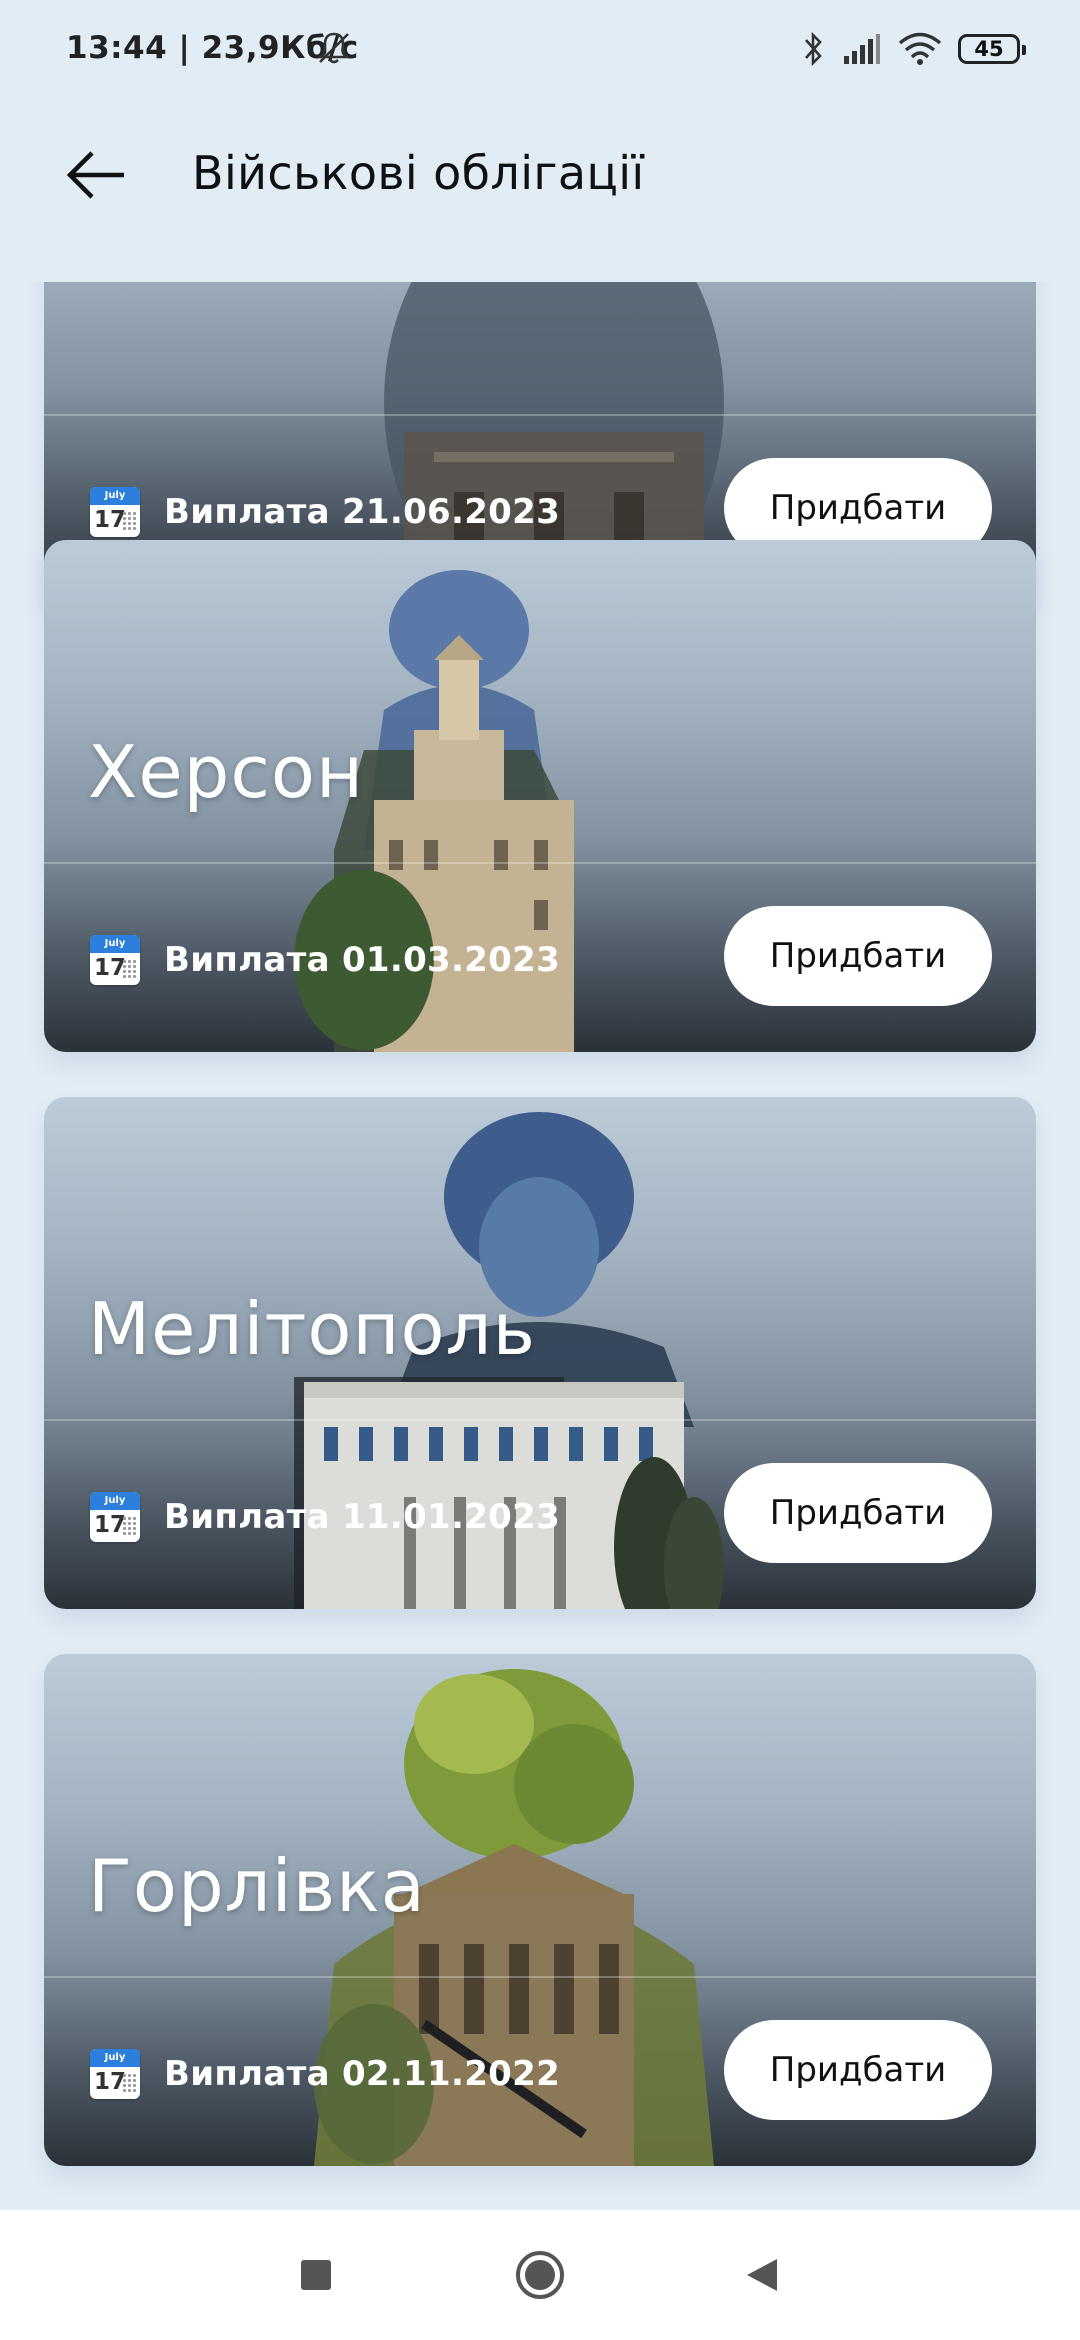 The image size is (1080, 2340). I want to click on city-name: Горлівка, so click(257, 1886).